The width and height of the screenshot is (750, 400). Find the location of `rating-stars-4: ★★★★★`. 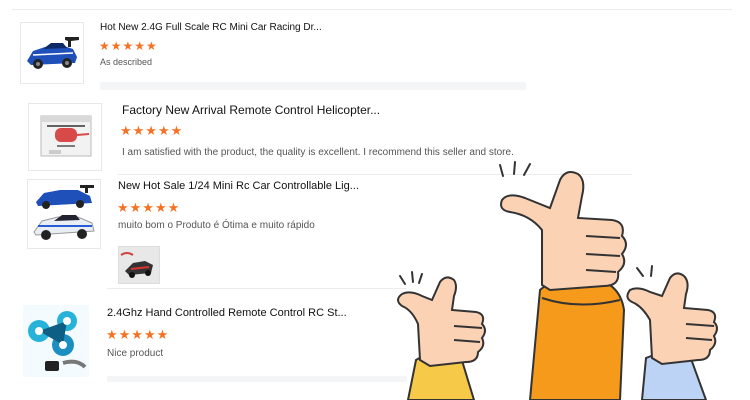

rating-stars-4: ★★★★★ is located at coordinates (138, 334).